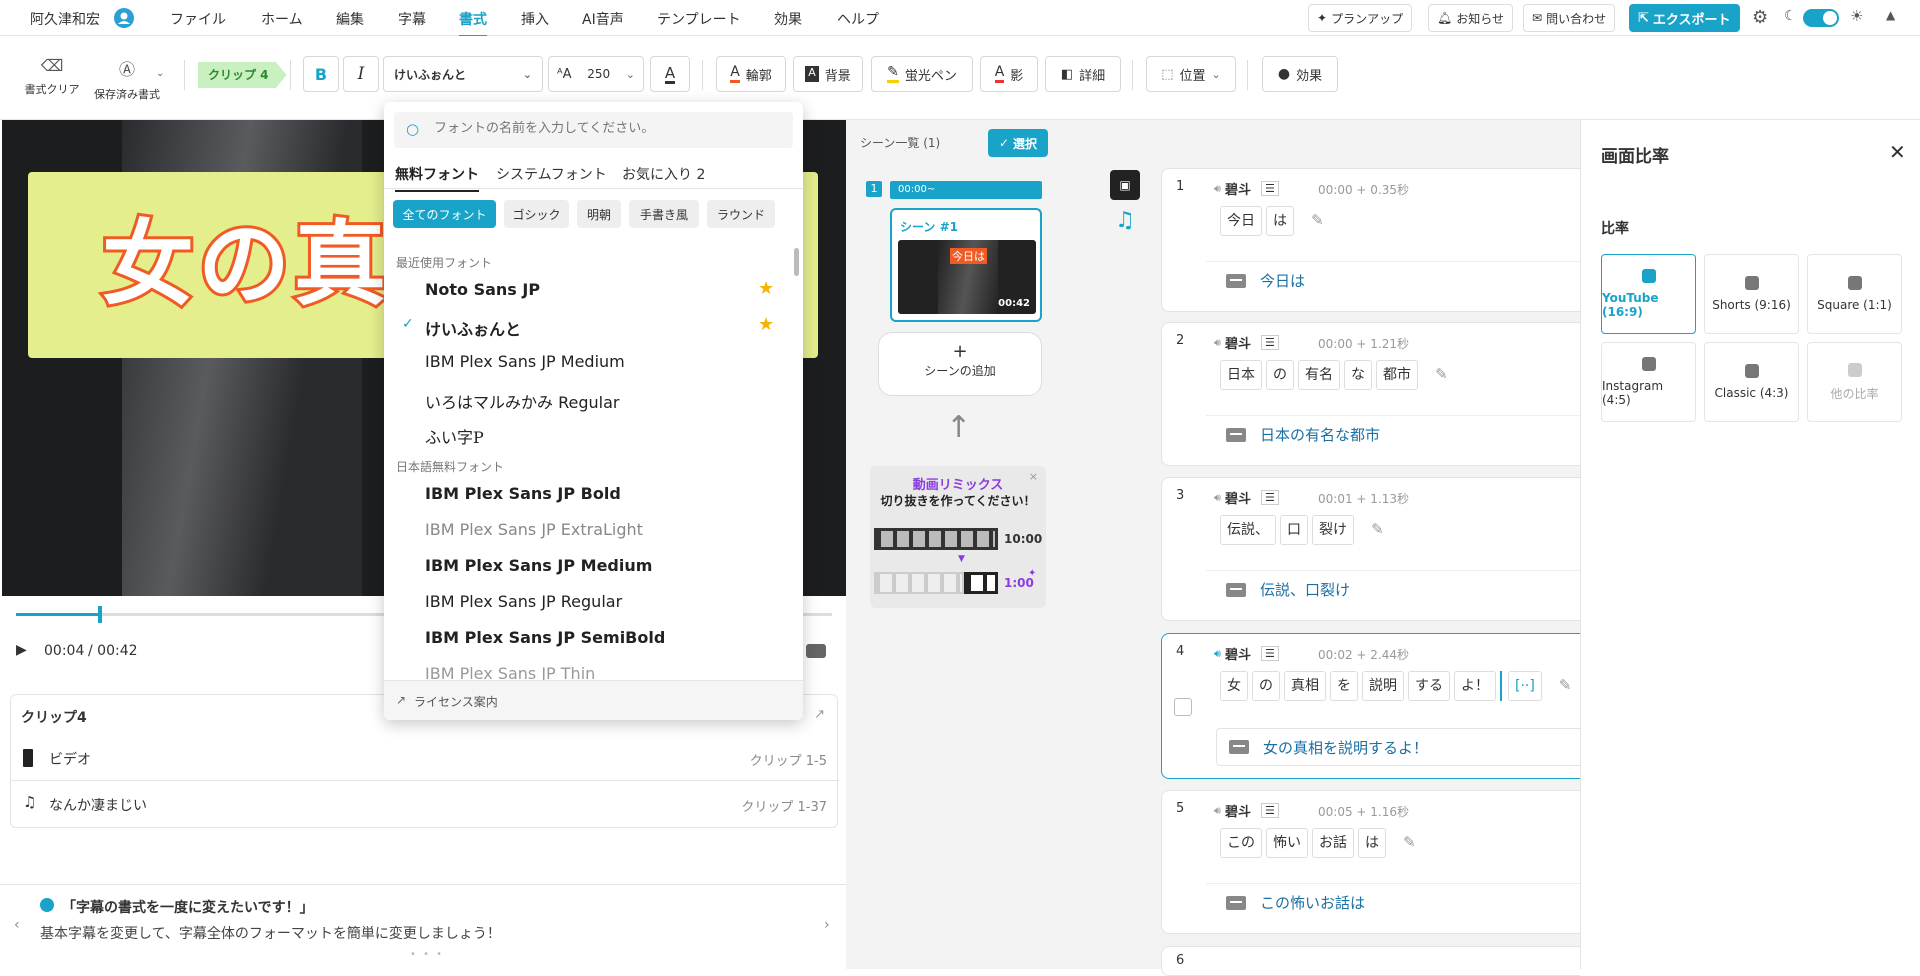  What do you see at coordinates (1241, 375) in the screenshot?
I see `word-token: 日本` at bounding box center [1241, 375].